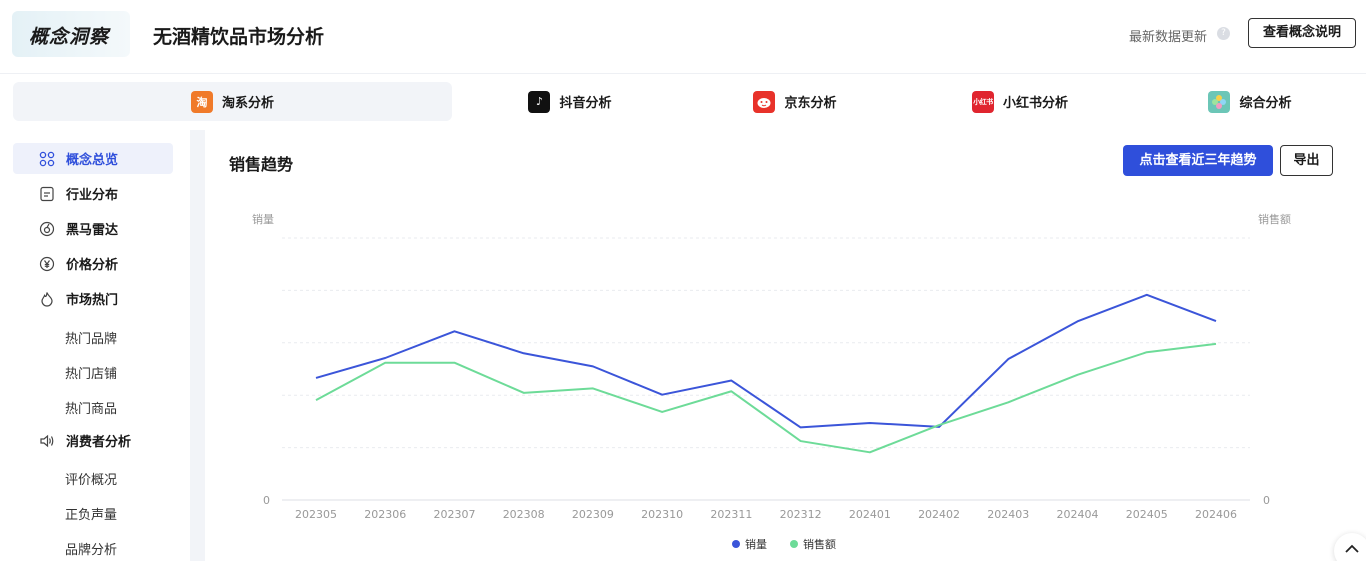  I want to click on taobao-icon: 淘, so click(201, 101).